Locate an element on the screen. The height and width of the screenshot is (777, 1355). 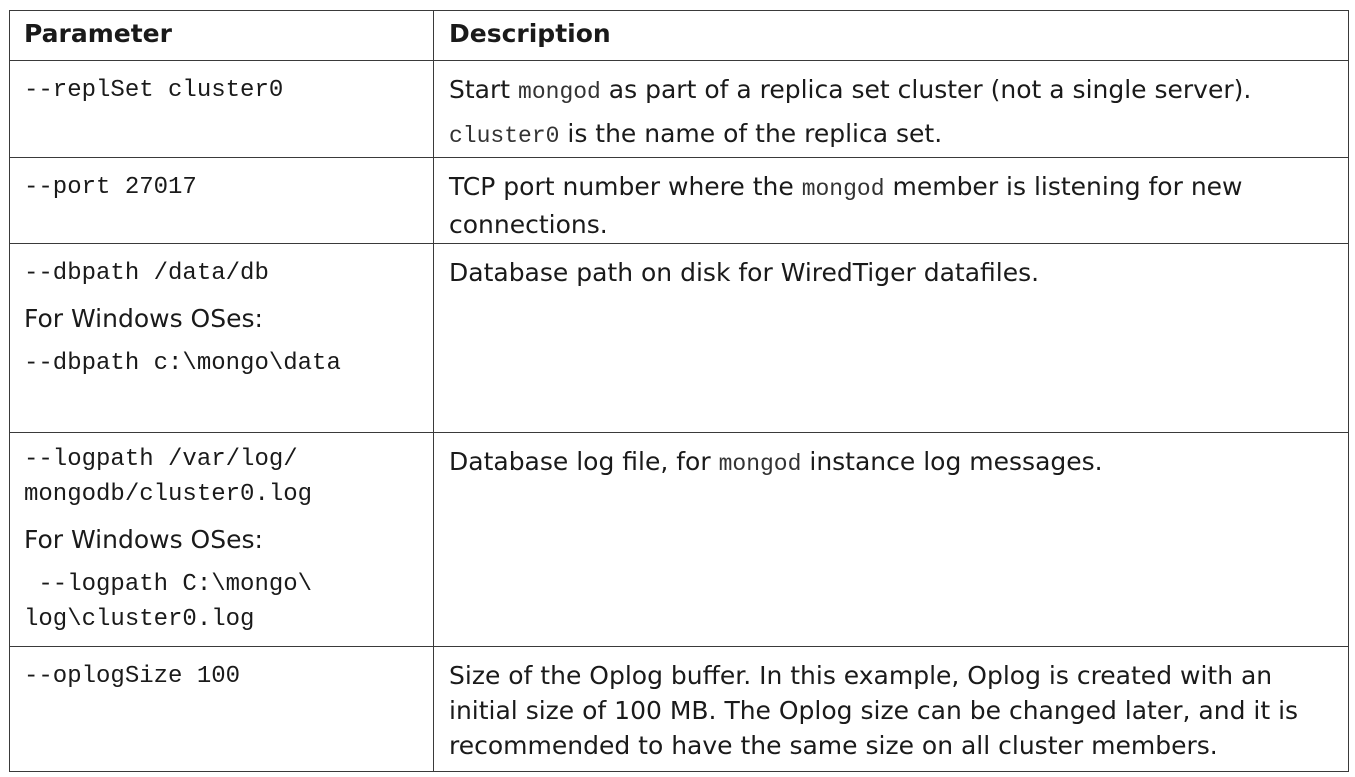
param-cell: --dbpath /data/db For Windows OSes is located at coordinates (221, 338).